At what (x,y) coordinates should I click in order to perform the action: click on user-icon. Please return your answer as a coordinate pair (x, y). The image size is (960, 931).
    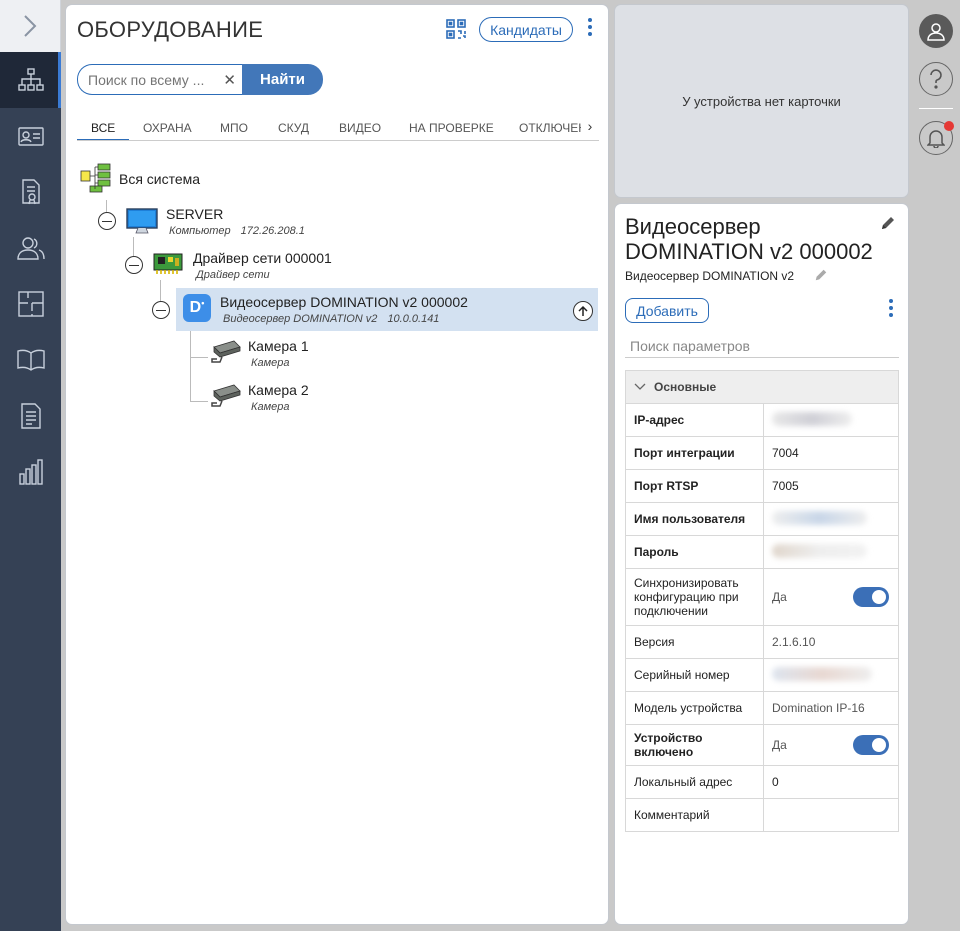
    Looking at the image, I should click on (936, 32).